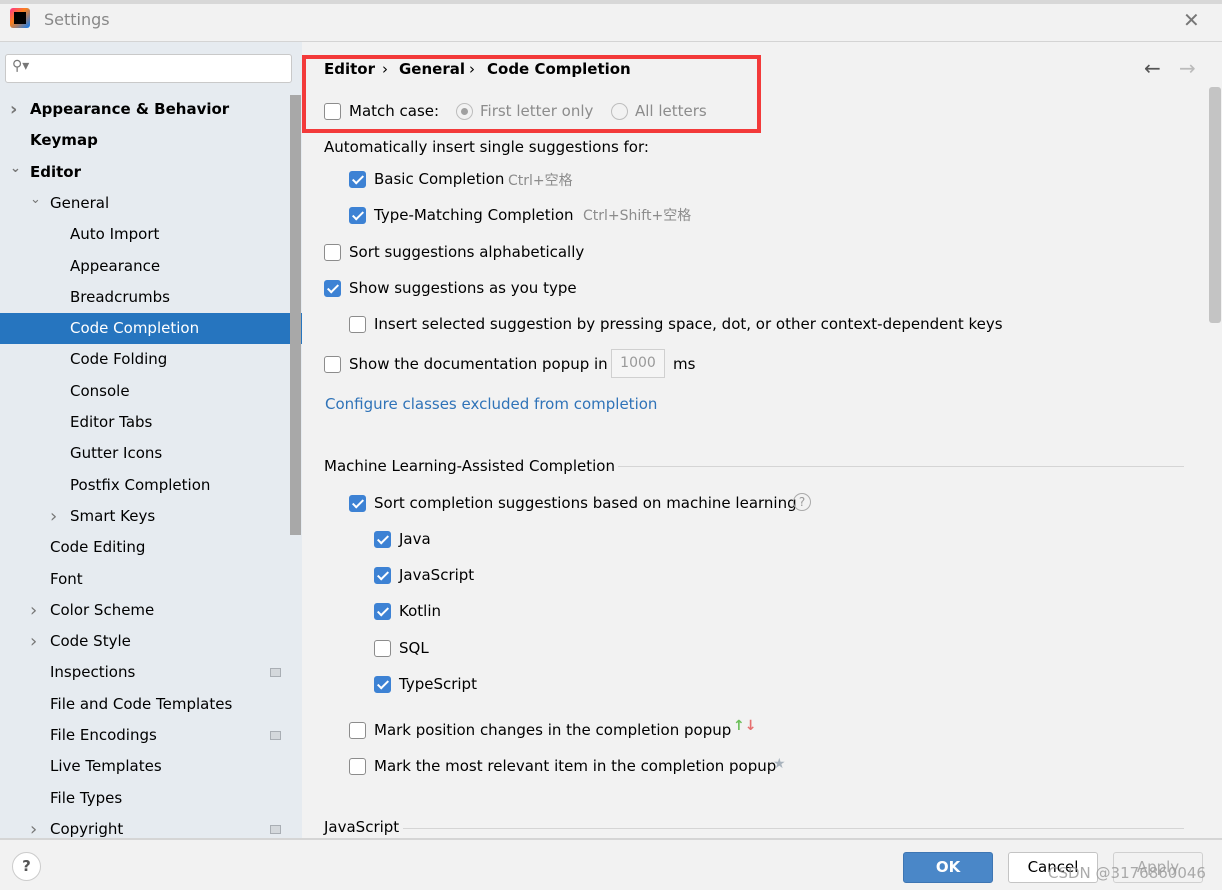 The image size is (1222, 890). I want to click on sidebar-item-inspections: Inspections, so click(145, 672).